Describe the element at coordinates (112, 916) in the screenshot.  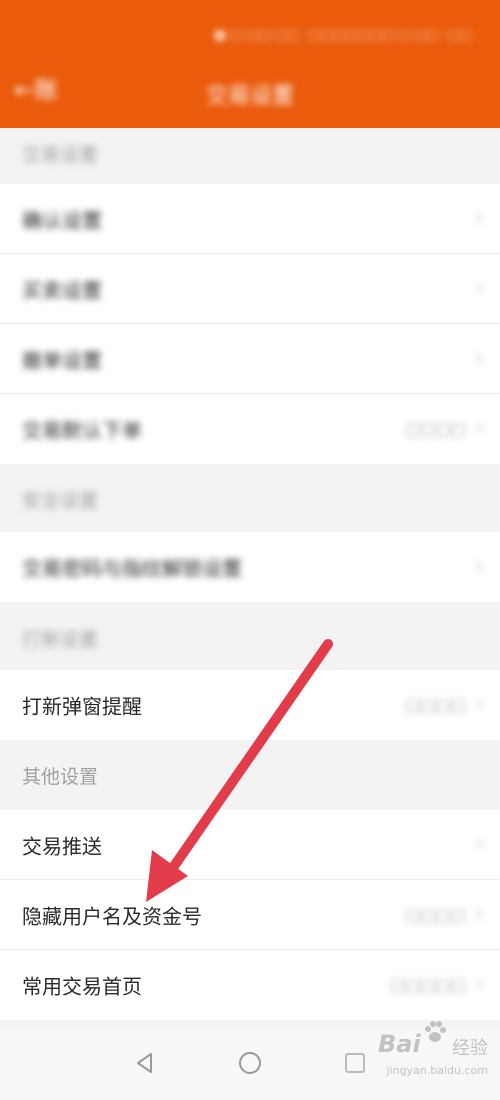
I see `row-label: 隐藏用户名及资金号` at that location.